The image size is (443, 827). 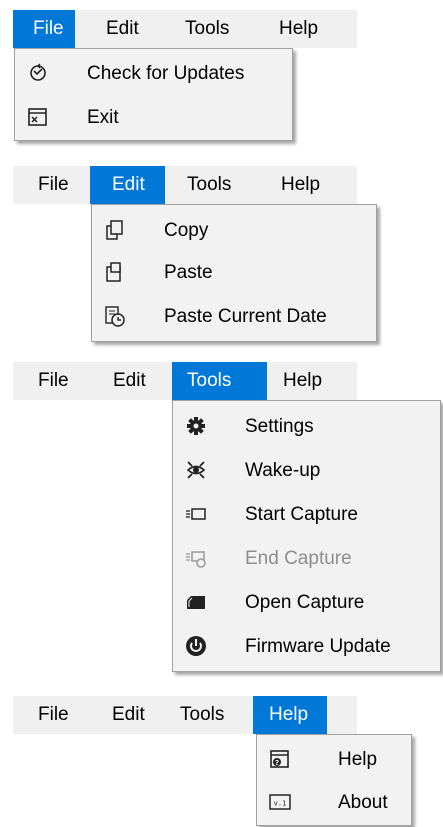 I want to click on menu-item-paste: Paste, so click(x=234, y=273).